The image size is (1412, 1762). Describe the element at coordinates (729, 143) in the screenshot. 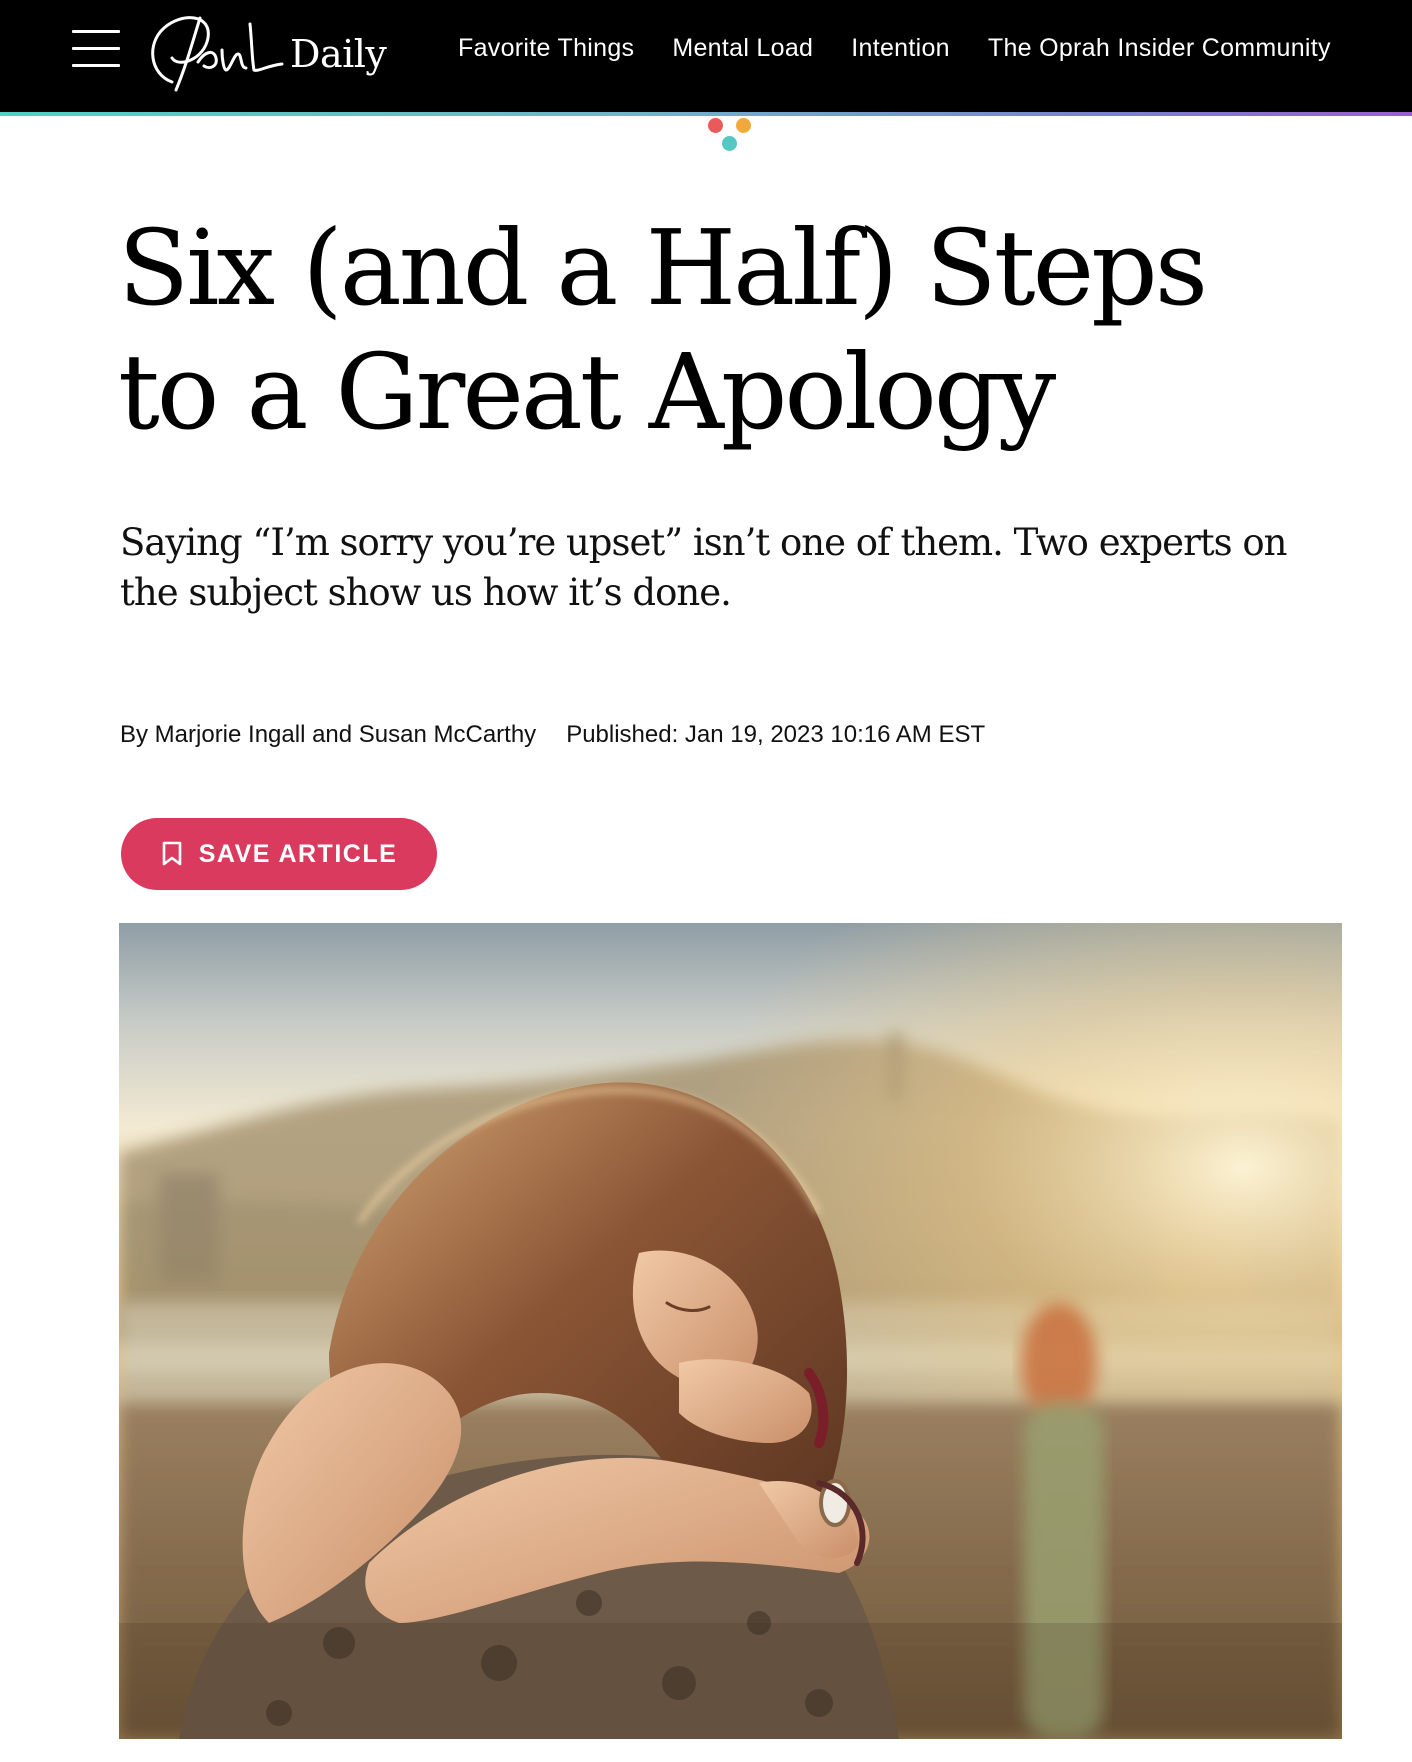

I see `dot-teal` at that location.